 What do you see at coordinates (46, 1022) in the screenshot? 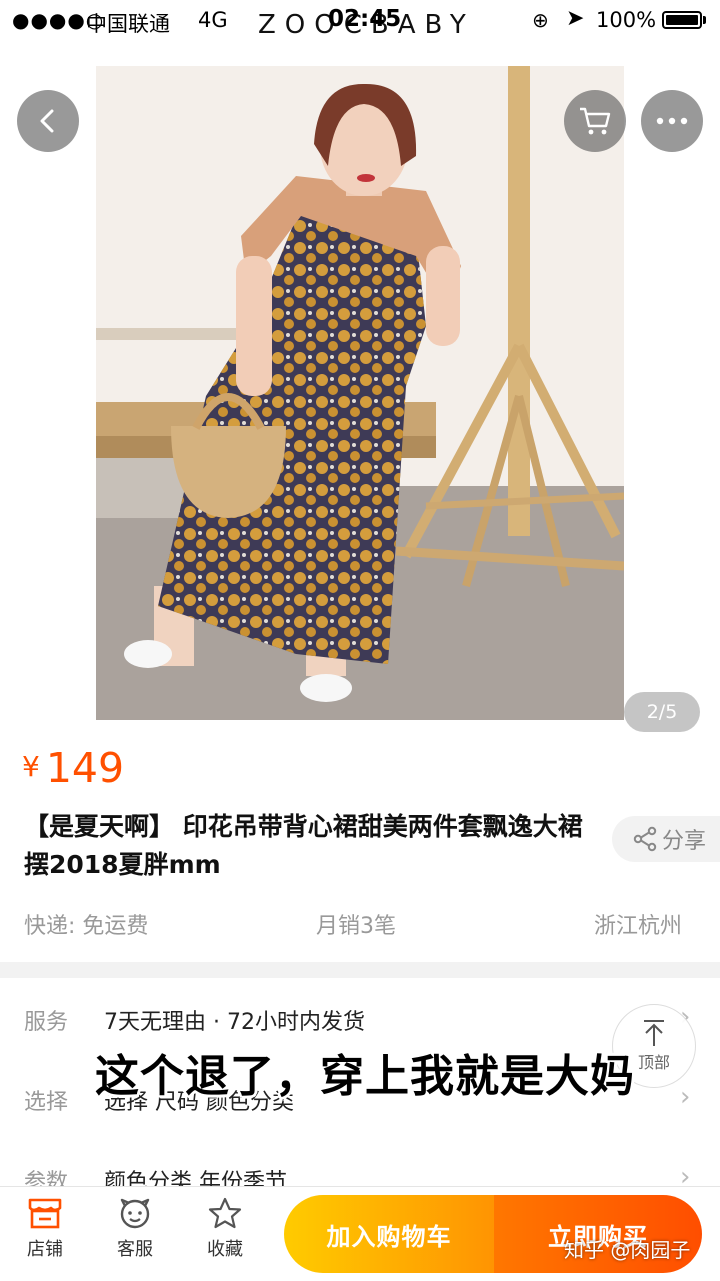
I see `service-label: 服务` at bounding box center [46, 1022].